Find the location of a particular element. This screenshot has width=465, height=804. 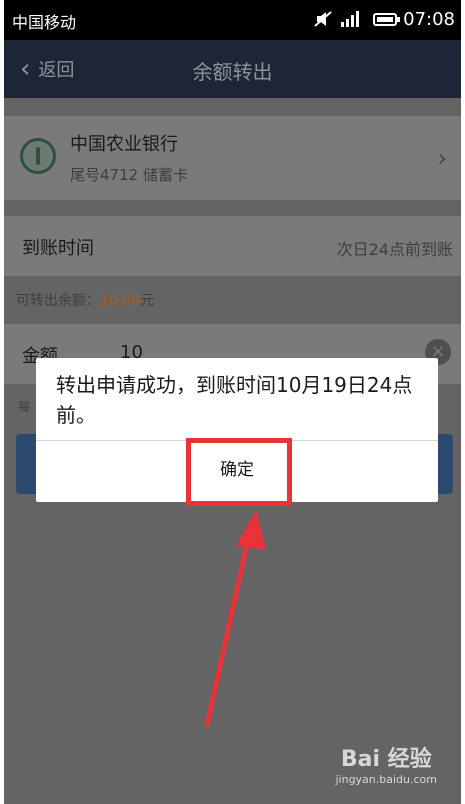

annotation-arrow is located at coordinates (235, 619).